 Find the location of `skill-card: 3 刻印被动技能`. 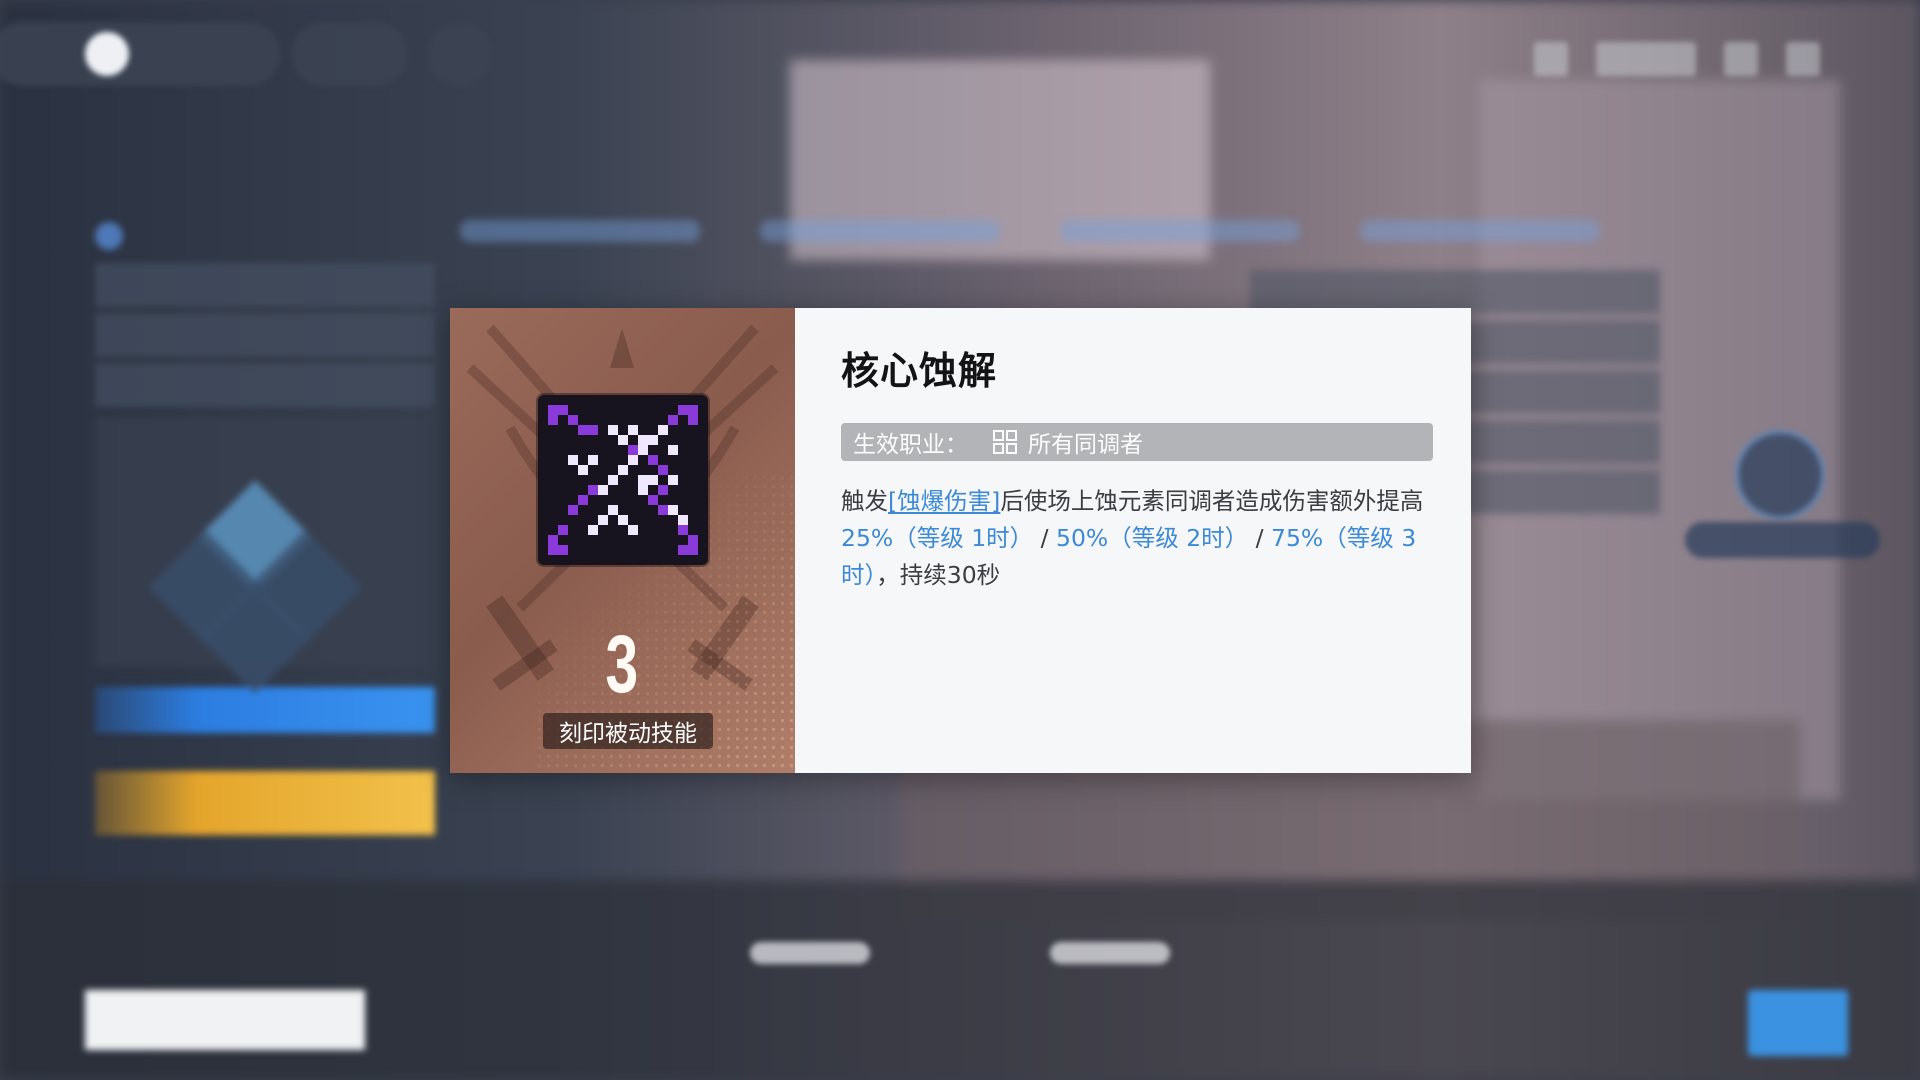

skill-card: 3 刻印被动技能 is located at coordinates (622, 540).